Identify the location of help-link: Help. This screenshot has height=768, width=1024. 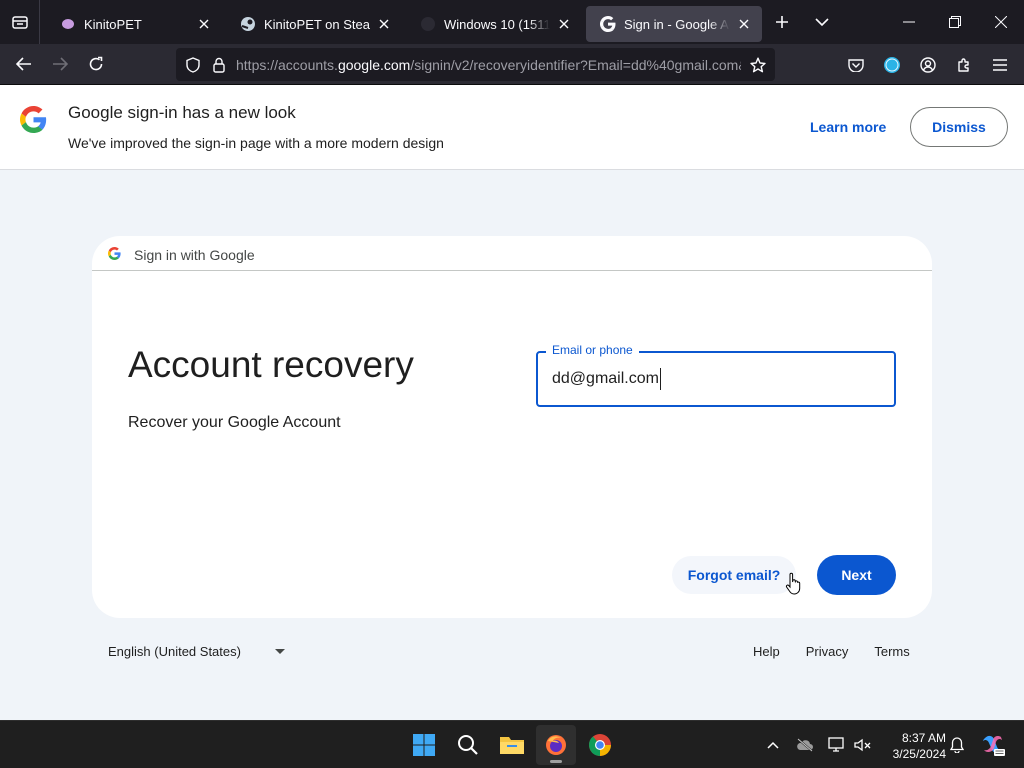
(766, 651).